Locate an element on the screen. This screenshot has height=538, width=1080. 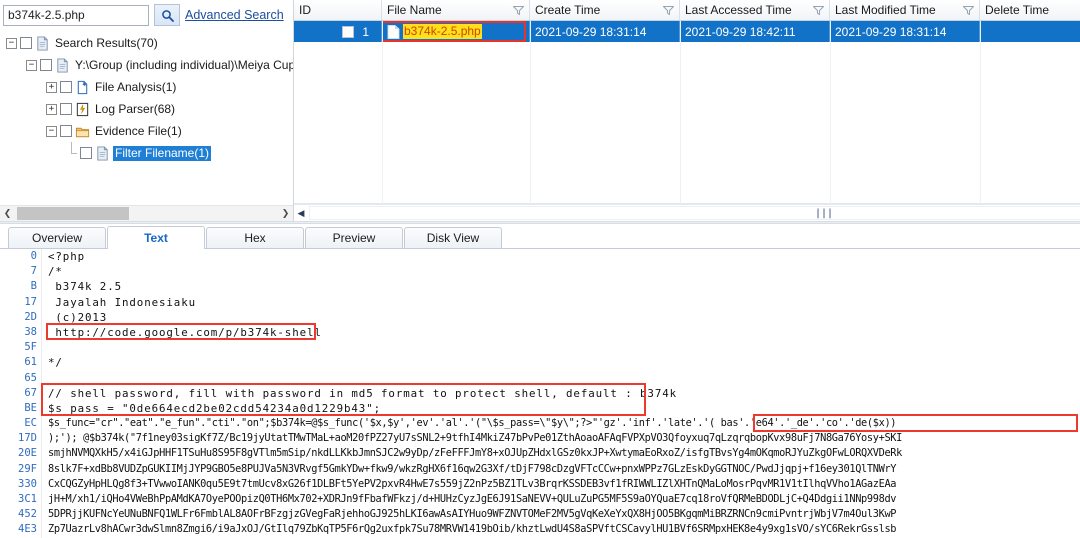
file-name-highlight: b374k-2.5.php is located at coordinates (442, 31).